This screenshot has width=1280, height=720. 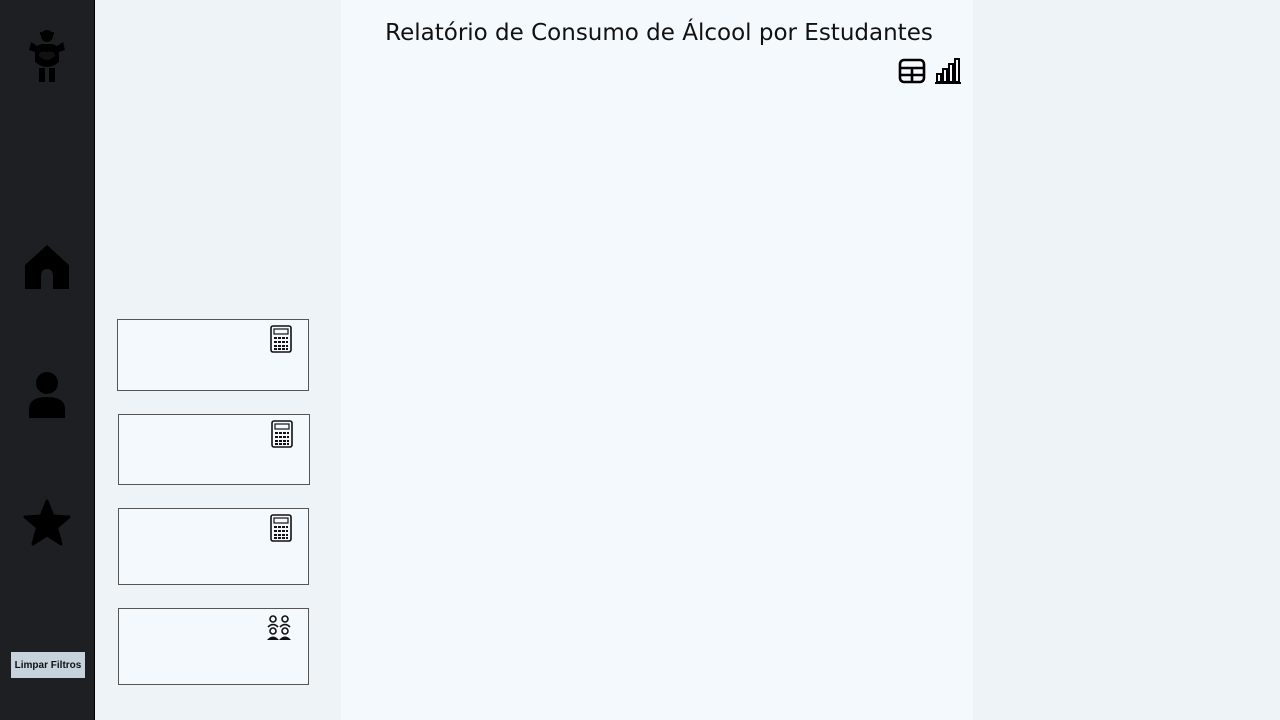 What do you see at coordinates (48, 665) in the screenshot?
I see `clear-filters-button: Limpar Filtros` at bounding box center [48, 665].